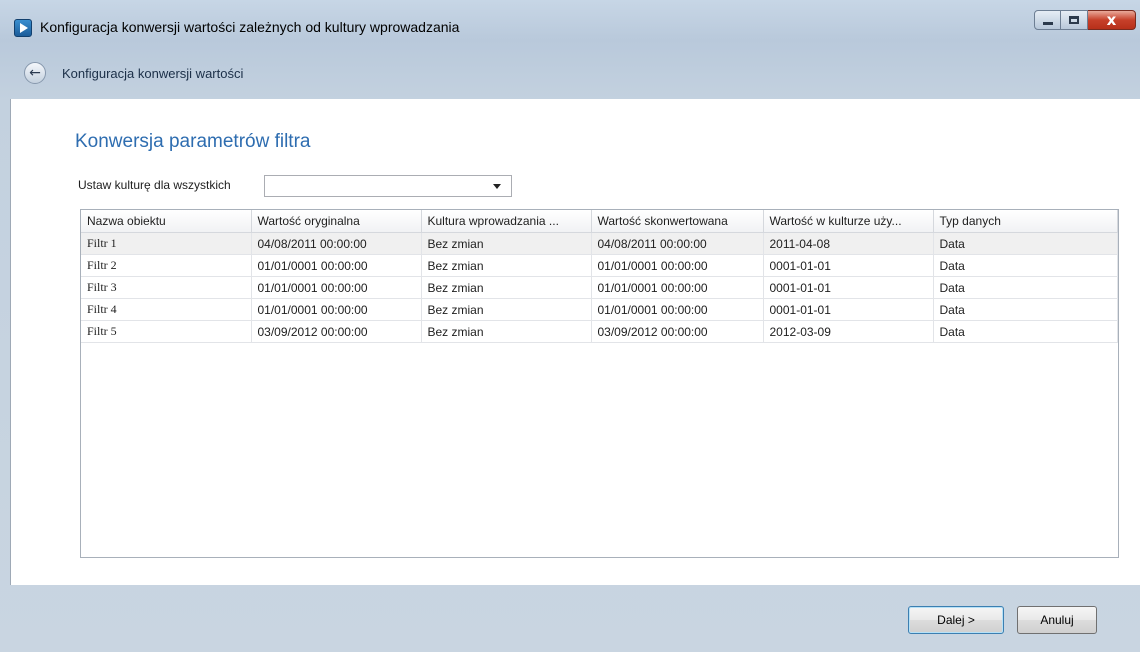 This screenshot has height=652, width=1140. What do you see at coordinates (336, 221) in the screenshot?
I see `column-header: Wartość oryginalna` at bounding box center [336, 221].